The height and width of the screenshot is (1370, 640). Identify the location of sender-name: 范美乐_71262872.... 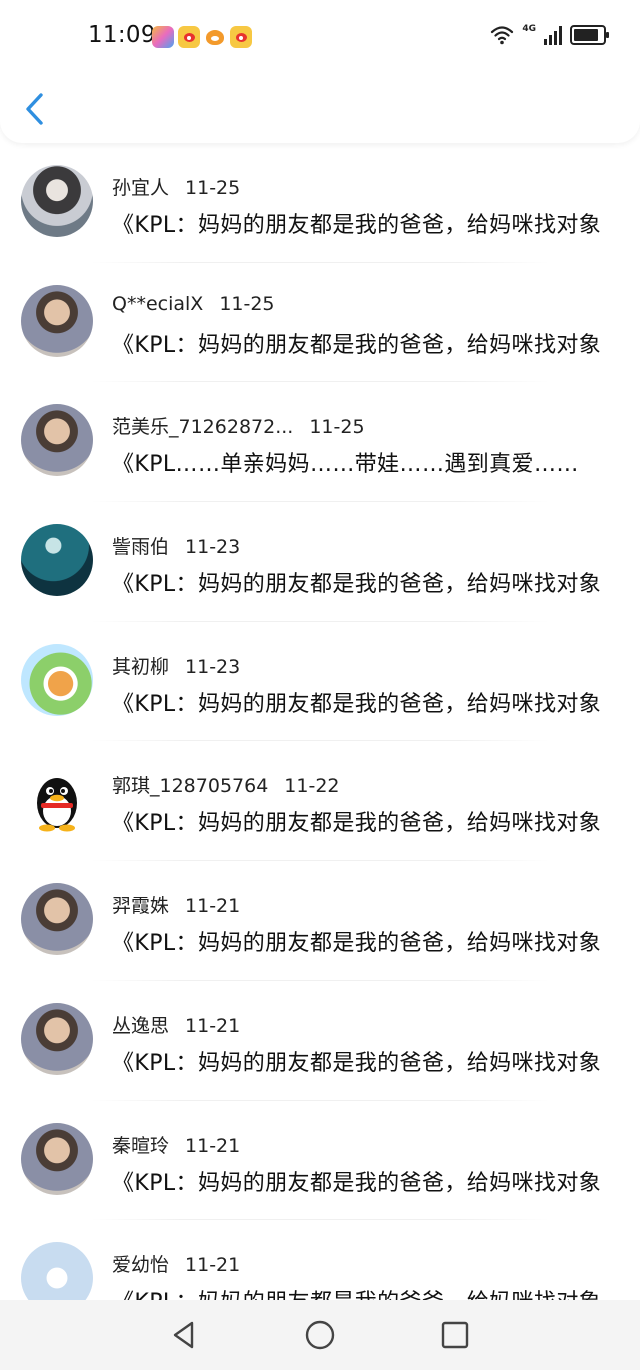
(203, 427).